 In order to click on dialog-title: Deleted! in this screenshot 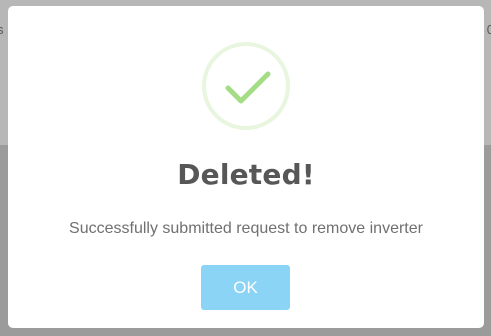, I will do `click(246, 174)`.